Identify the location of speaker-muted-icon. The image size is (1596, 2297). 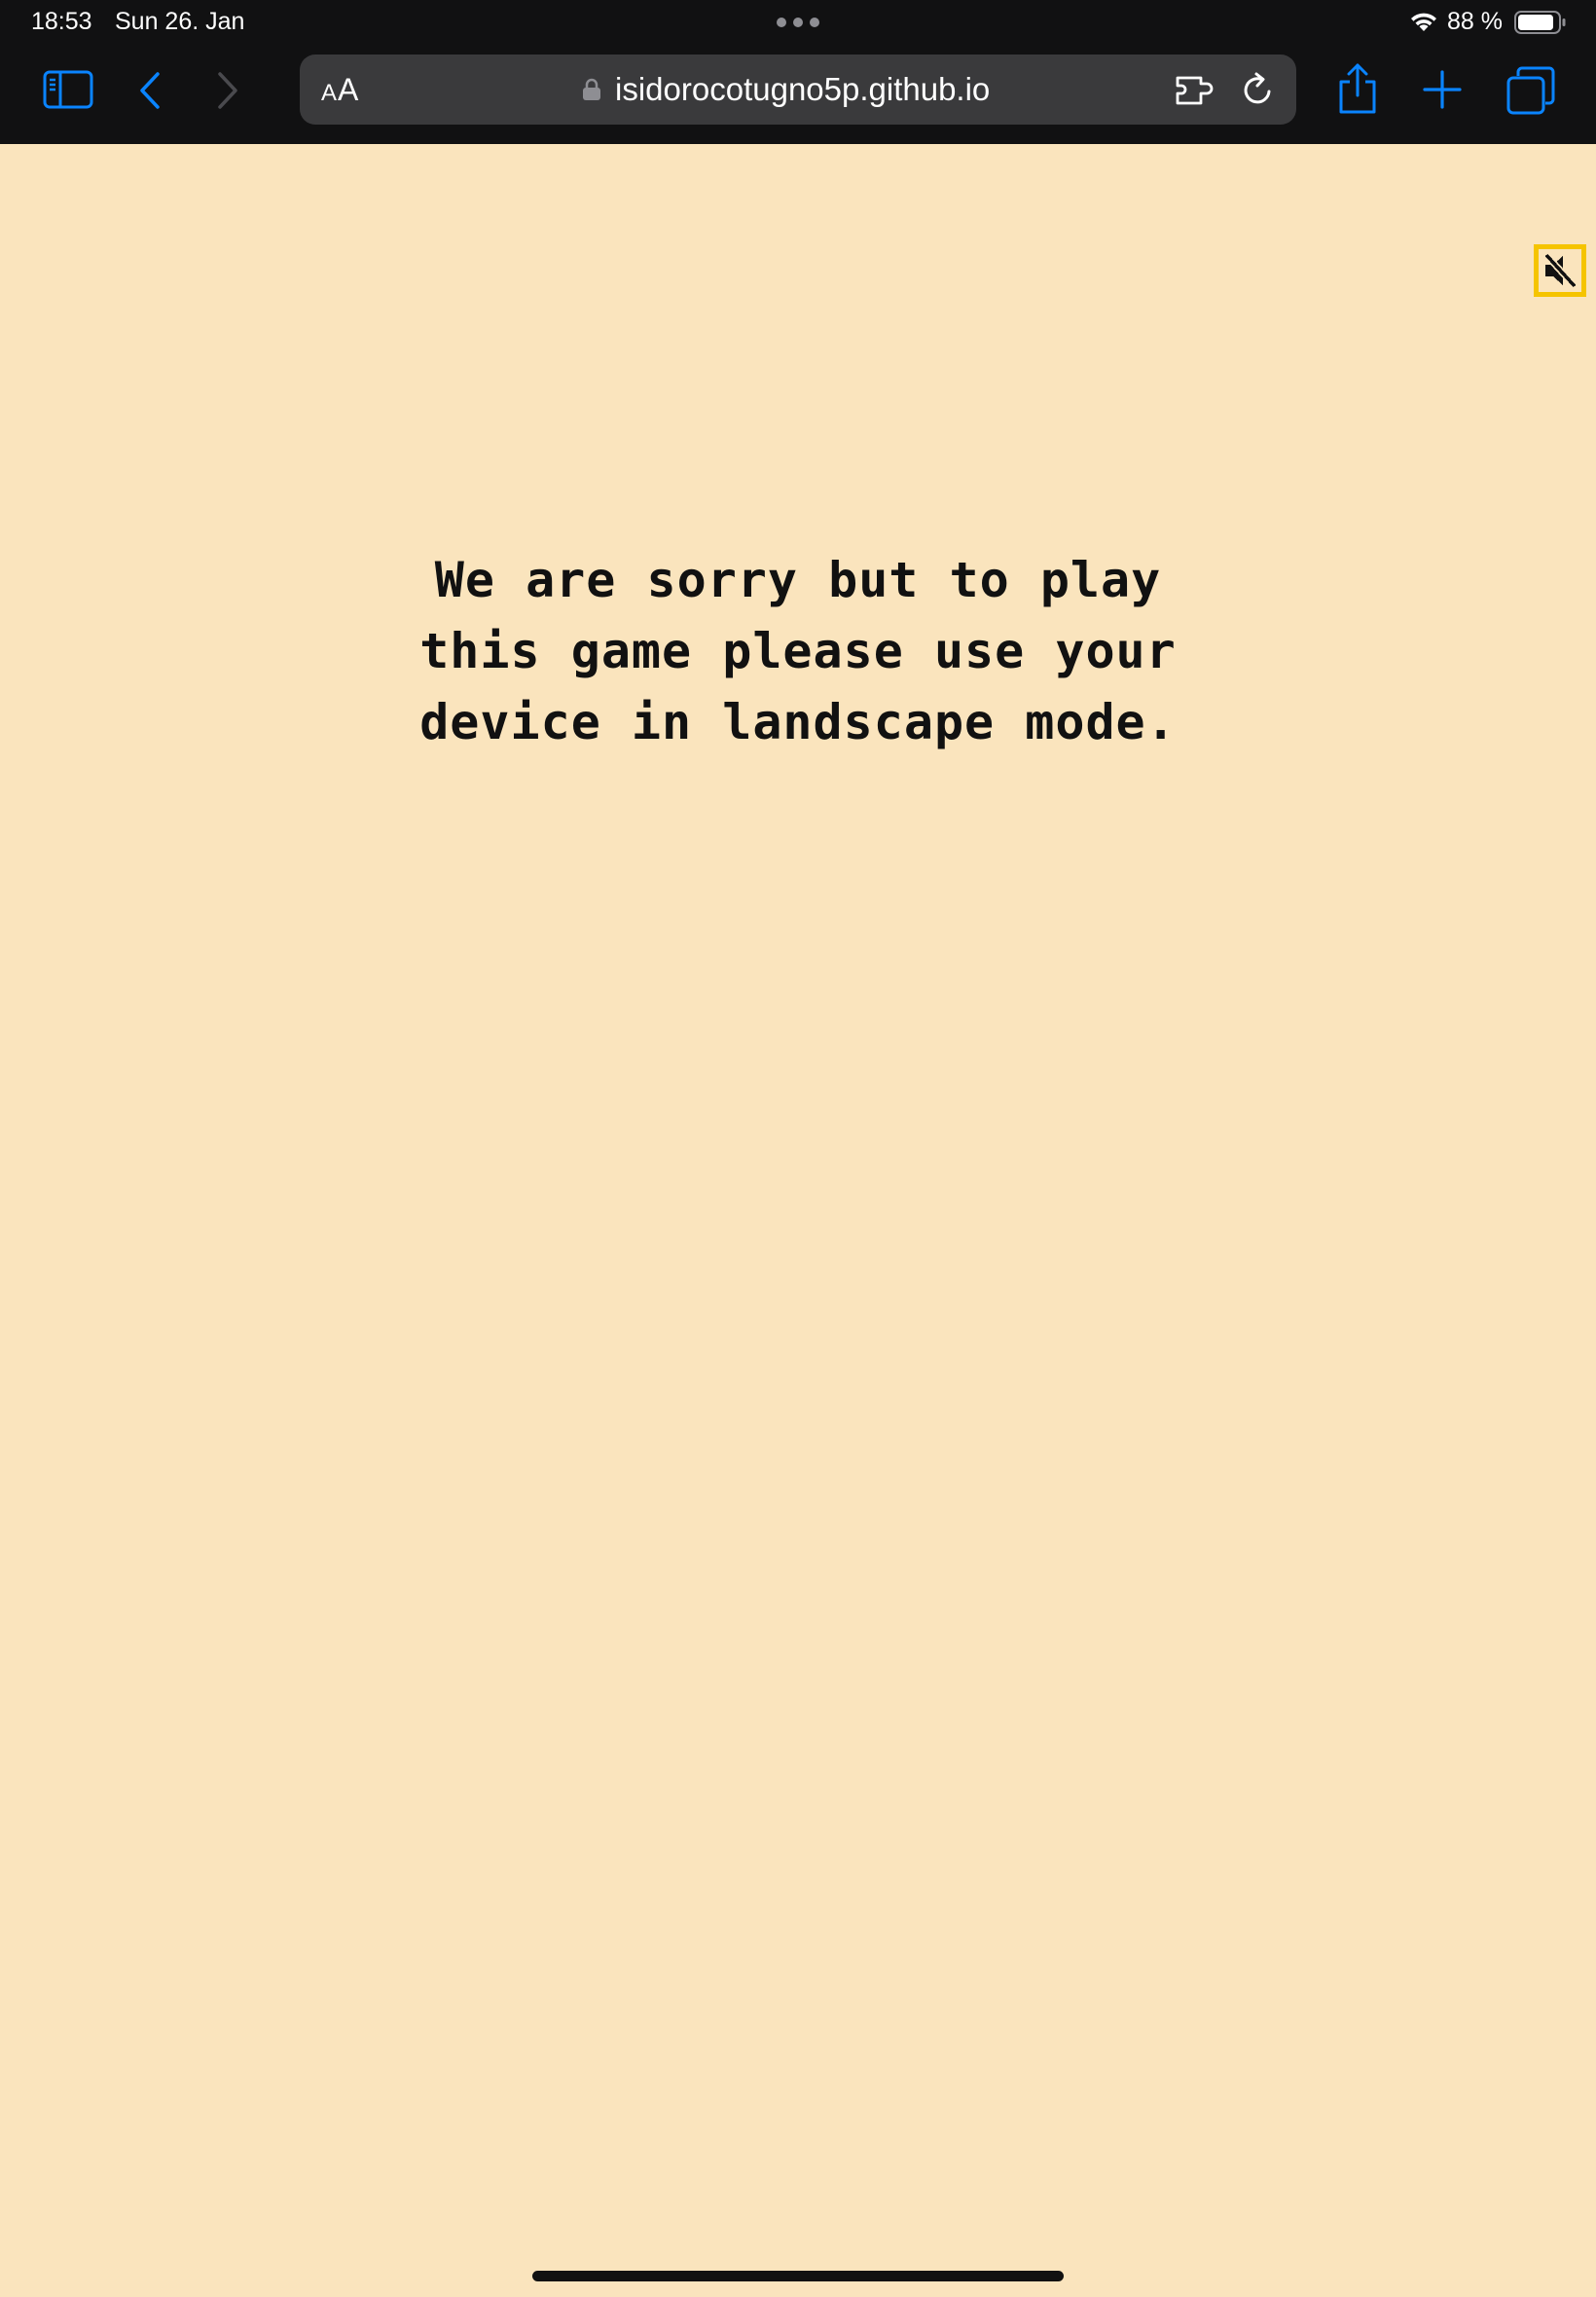
(1560, 270).